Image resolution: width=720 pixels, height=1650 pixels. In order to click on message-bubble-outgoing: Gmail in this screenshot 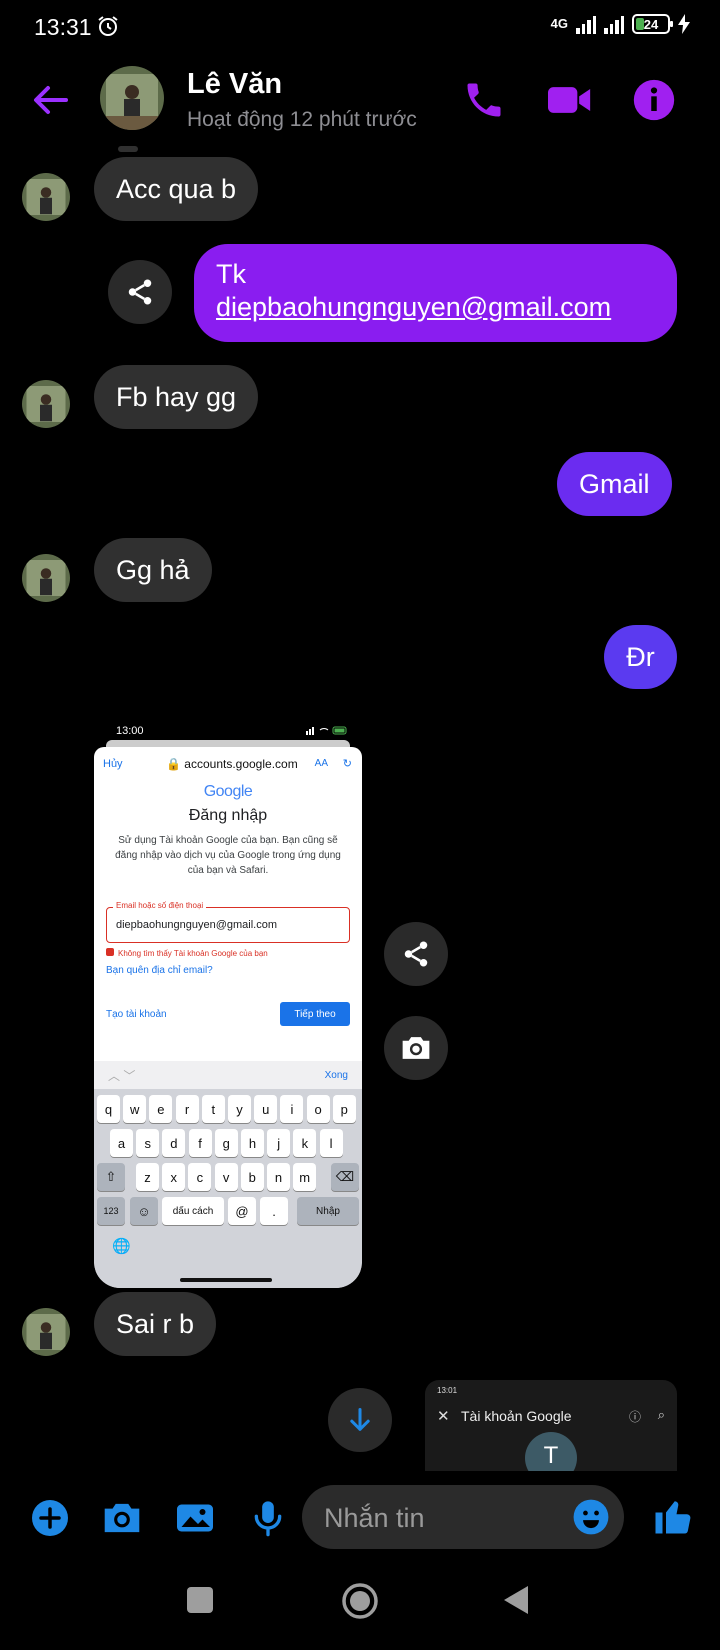, I will do `click(614, 484)`.